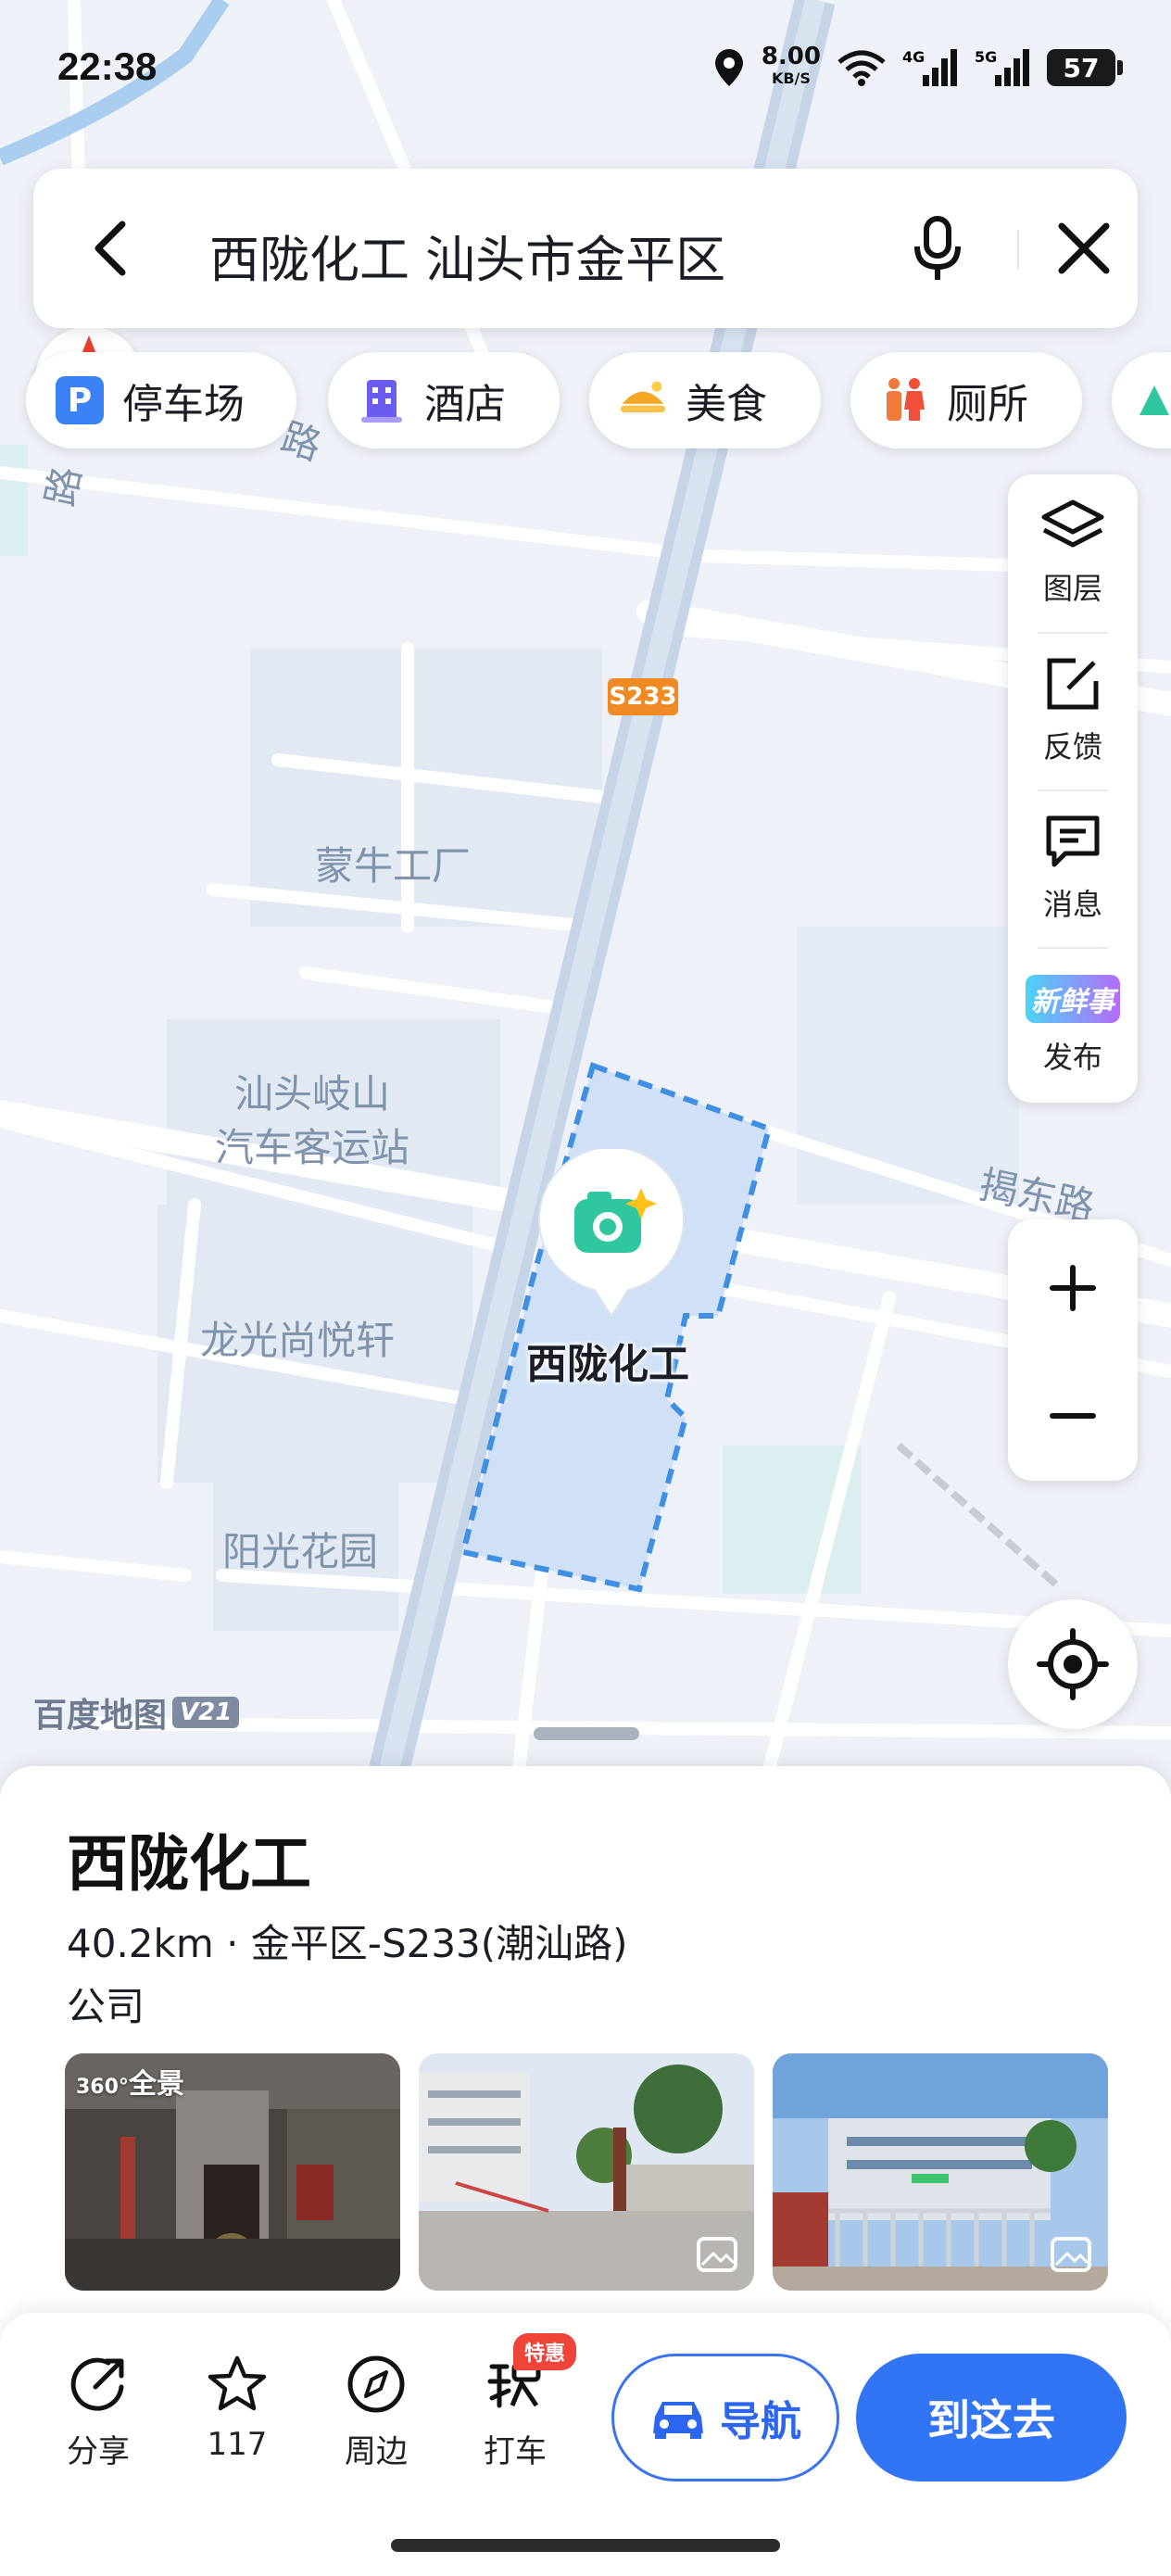 This screenshot has width=1171, height=2576. I want to click on layers-icon, so click(1072, 524).